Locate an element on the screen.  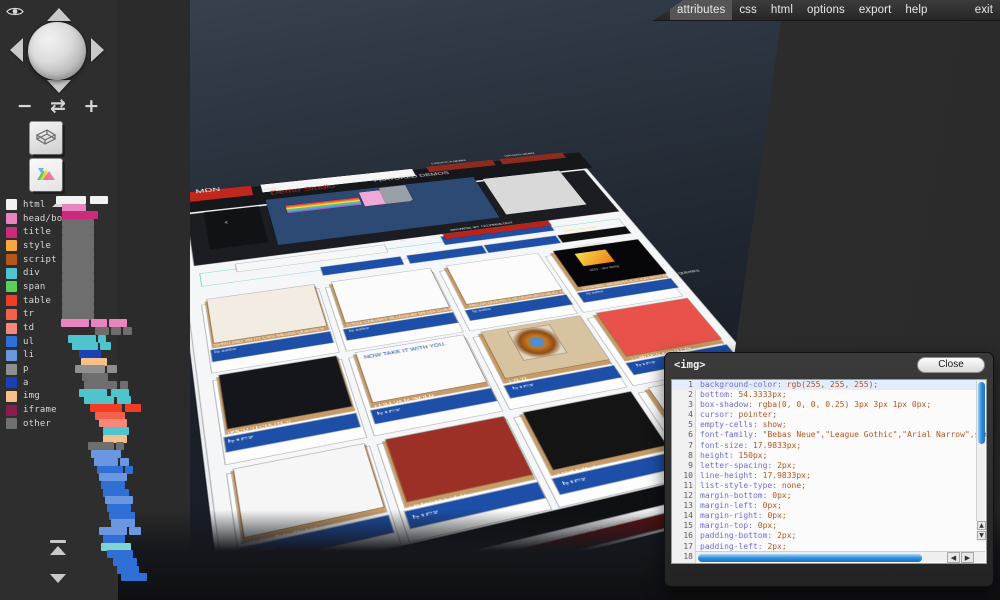
css-property-row: 13 margin-left: 0px; is located at coordinates (829, 506).